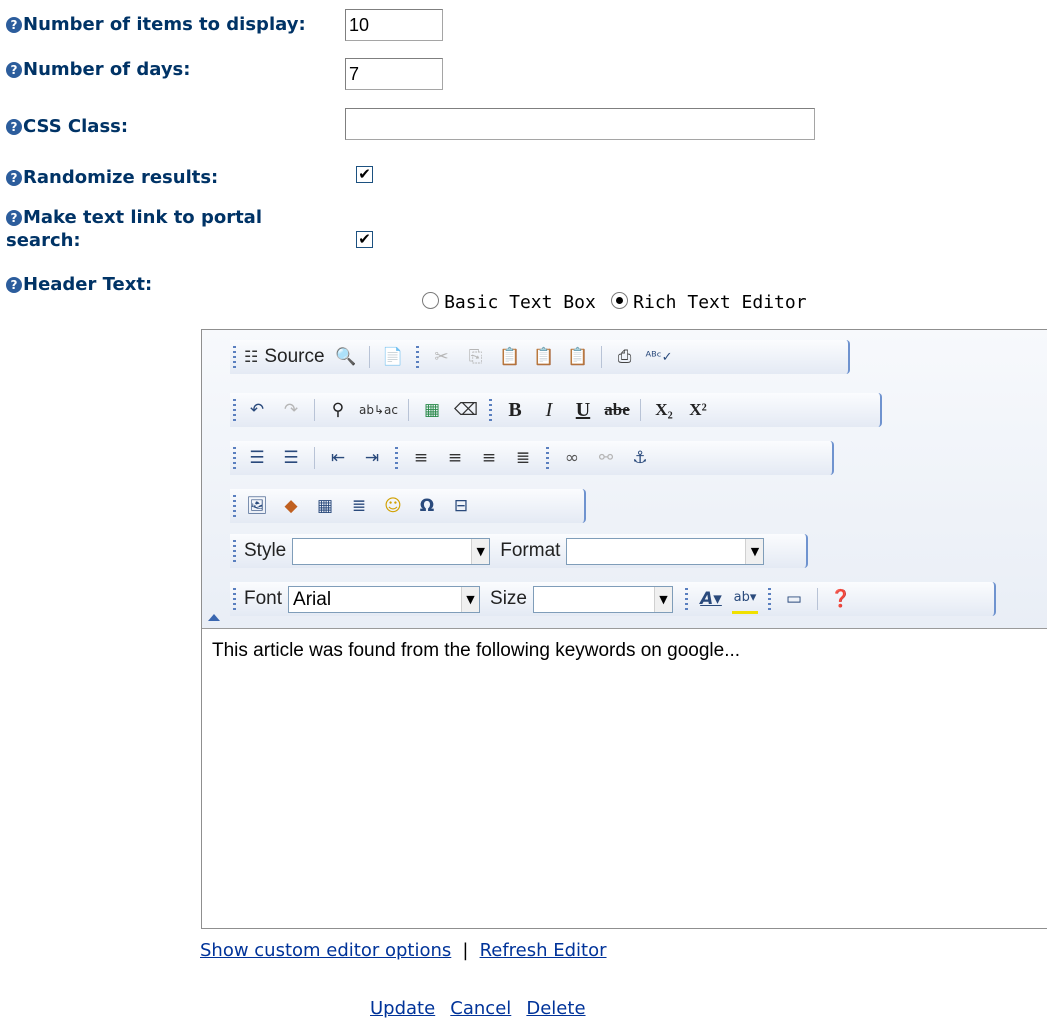 The image size is (1047, 1019). I want to click on anchor-icon: ⚓, so click(640, 458).